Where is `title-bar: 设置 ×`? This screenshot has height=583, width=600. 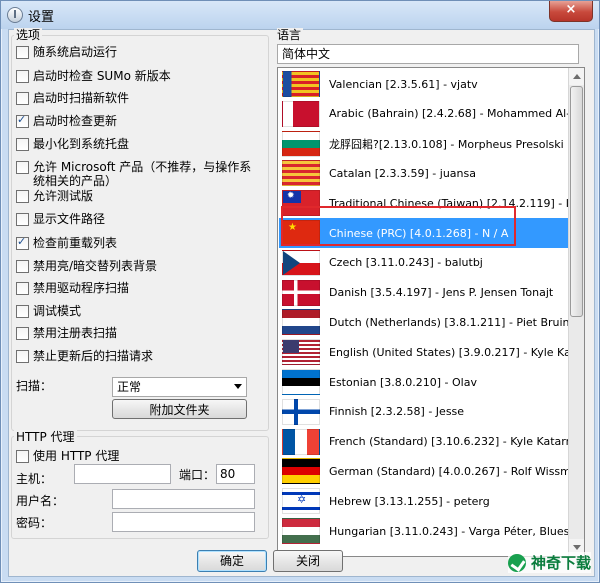
title-bar: 设置 × is located at coordinates (300, 15).